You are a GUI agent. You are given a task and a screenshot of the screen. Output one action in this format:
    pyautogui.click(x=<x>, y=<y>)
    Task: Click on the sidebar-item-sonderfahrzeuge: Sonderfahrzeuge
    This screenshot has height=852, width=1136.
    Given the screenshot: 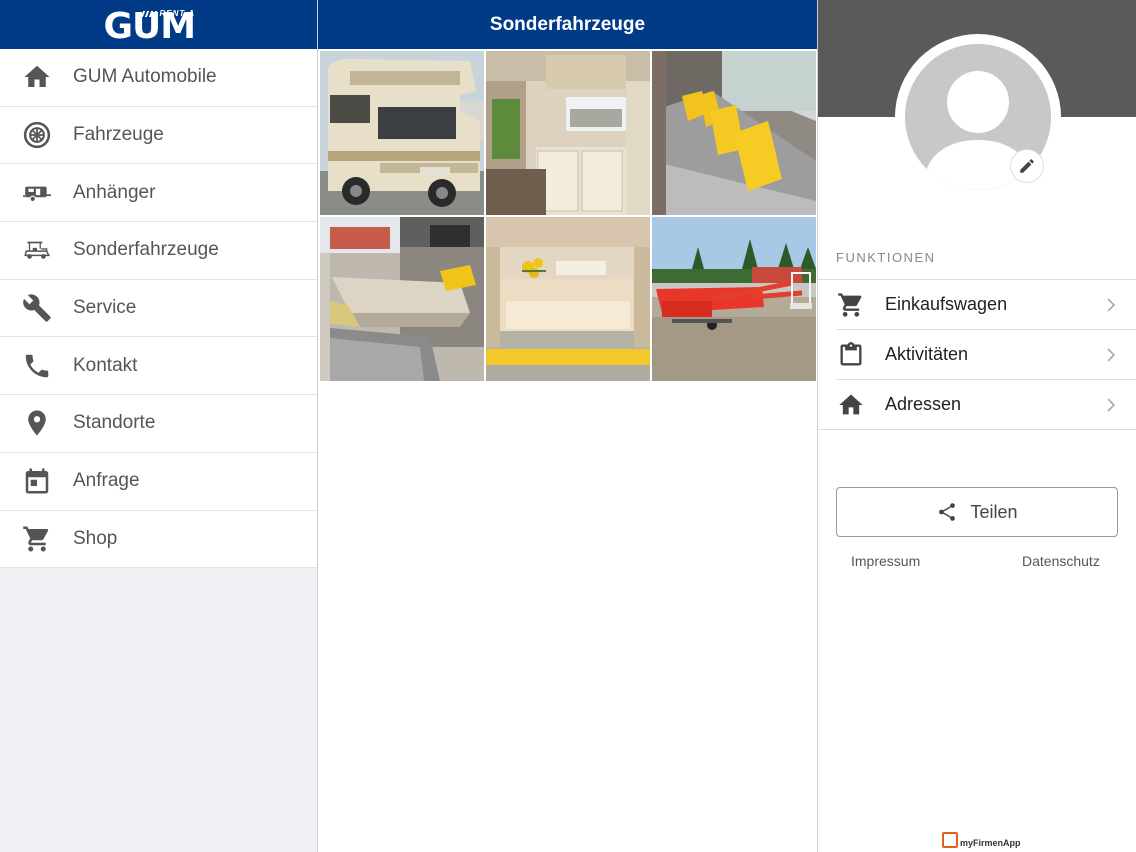 What is the action you would take?
    pyautogui.click(x=158, y=251)
    